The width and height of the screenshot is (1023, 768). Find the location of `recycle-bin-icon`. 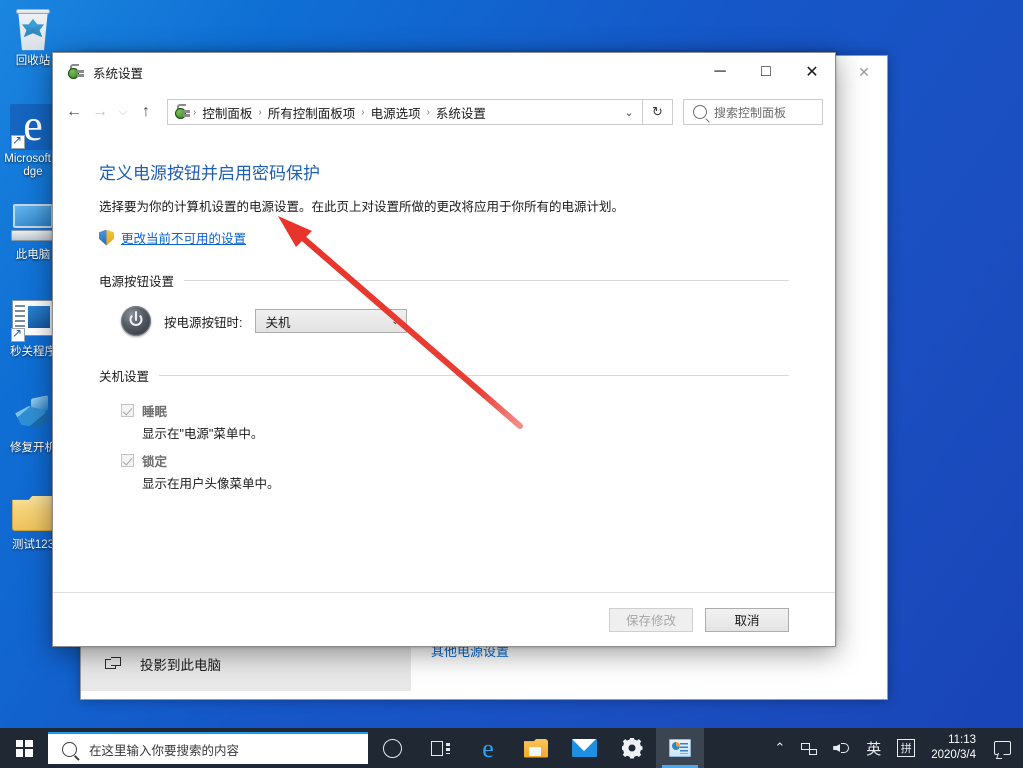

recycle-bin-icon is located at coordinates (33, 29).